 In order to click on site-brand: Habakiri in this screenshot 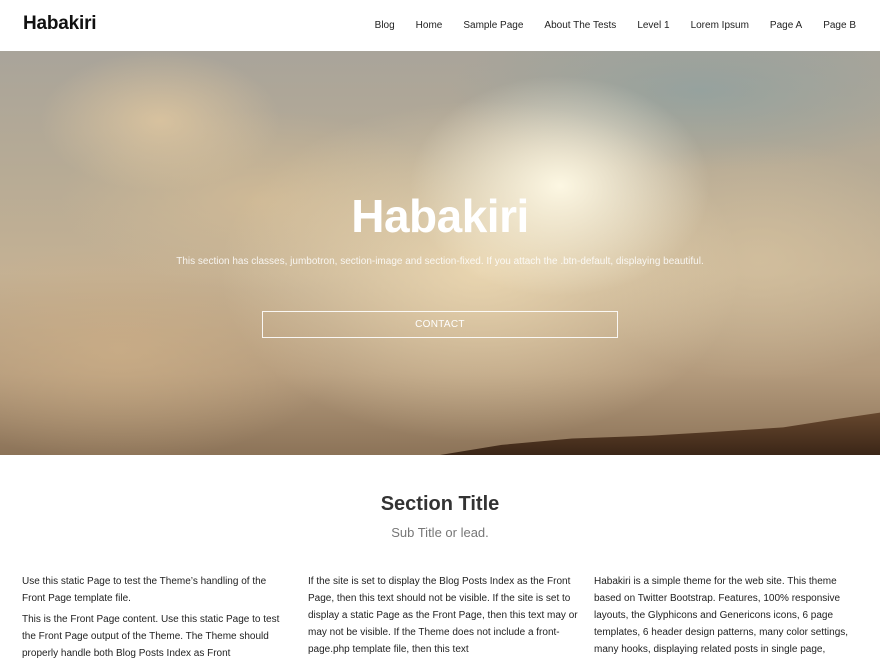, I will do `click(60, 24)`.